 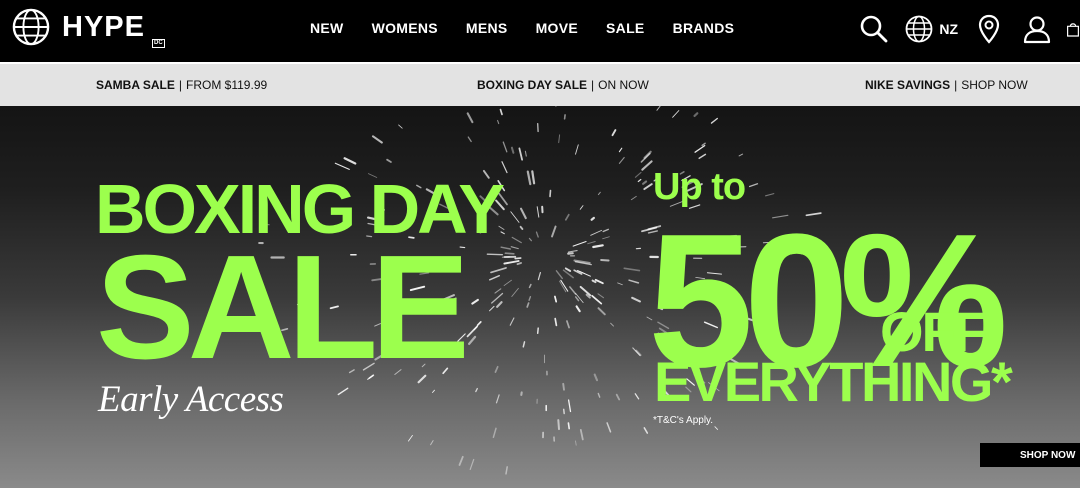 What do you see at coordinates (405, 28) in the screenshot?
I see `nav-womens: WOMENS` at bounding box center [405, 28].